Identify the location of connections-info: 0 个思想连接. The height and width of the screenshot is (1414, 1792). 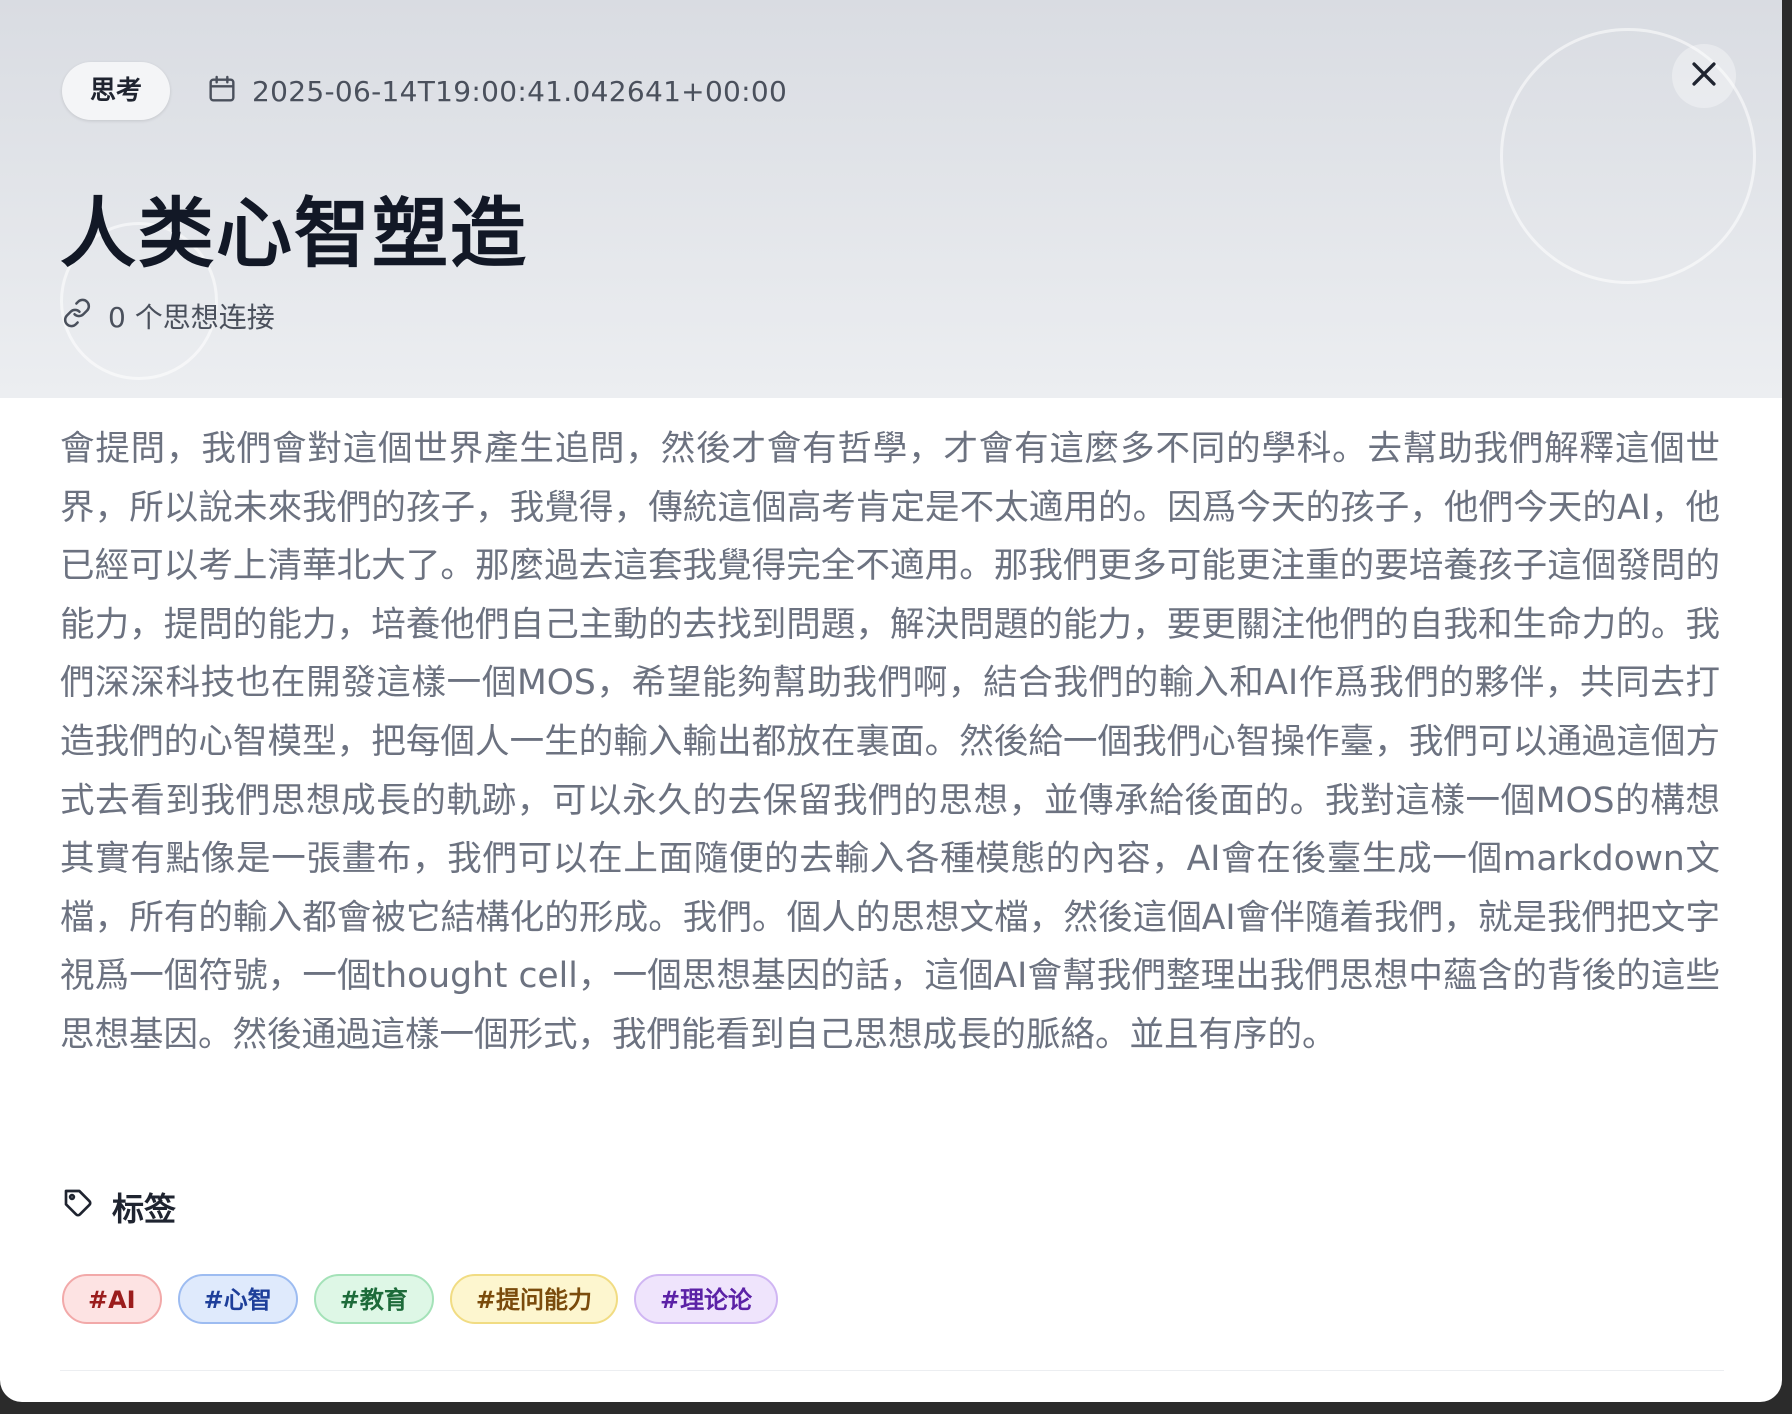
(168, 316).